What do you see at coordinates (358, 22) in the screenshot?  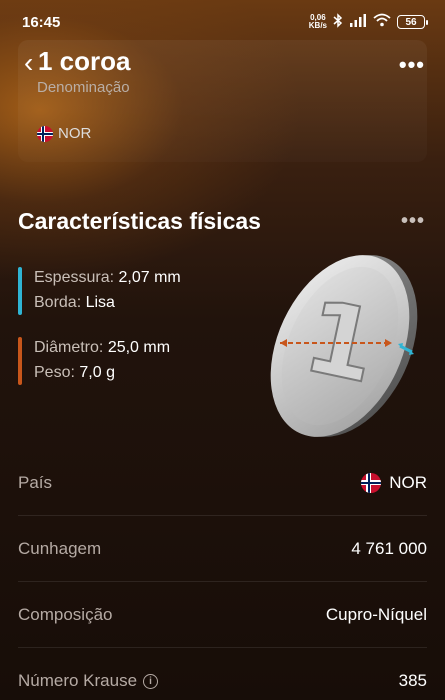 I see `signal-icon` at bounding box center [358, 22].